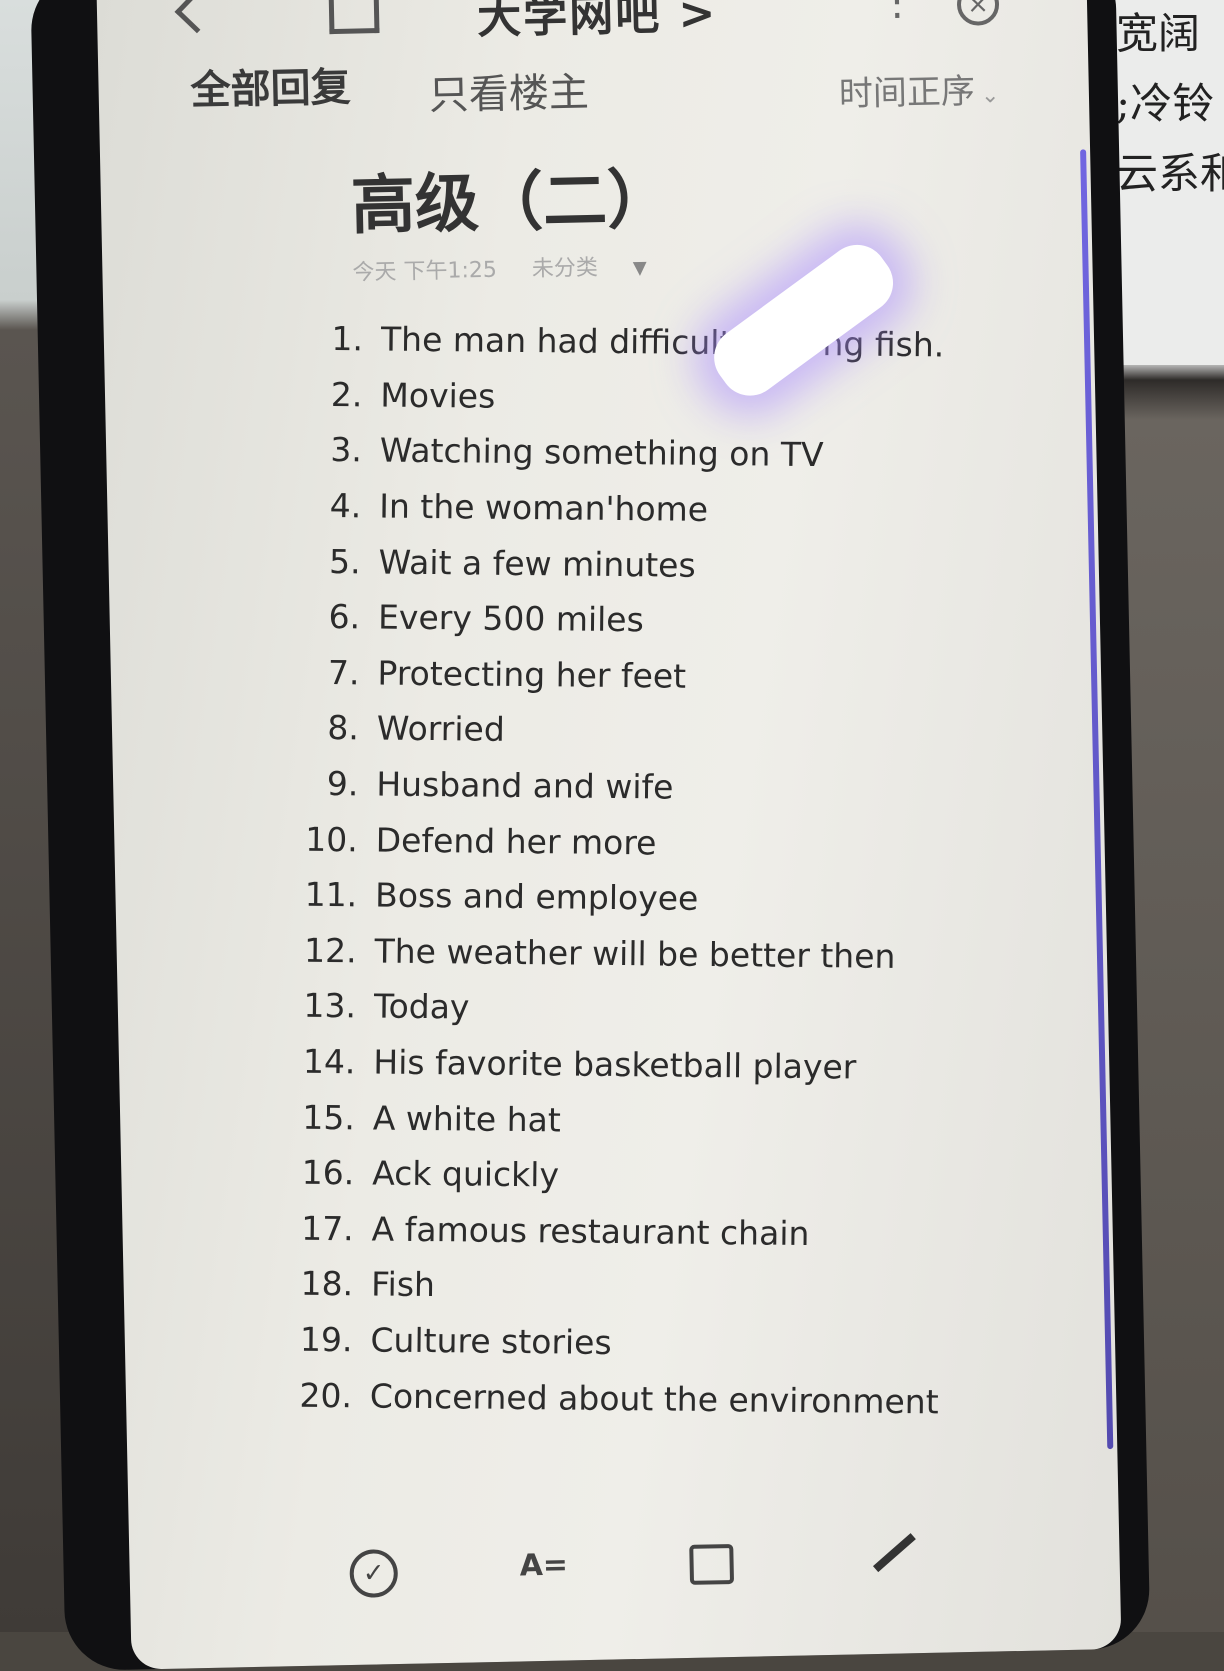 The height and width of the screenshot is (1671, 1224). Describe the element at coordinates (329, 1117) in the screenshot. I see `answer-number: 15.` at that location.